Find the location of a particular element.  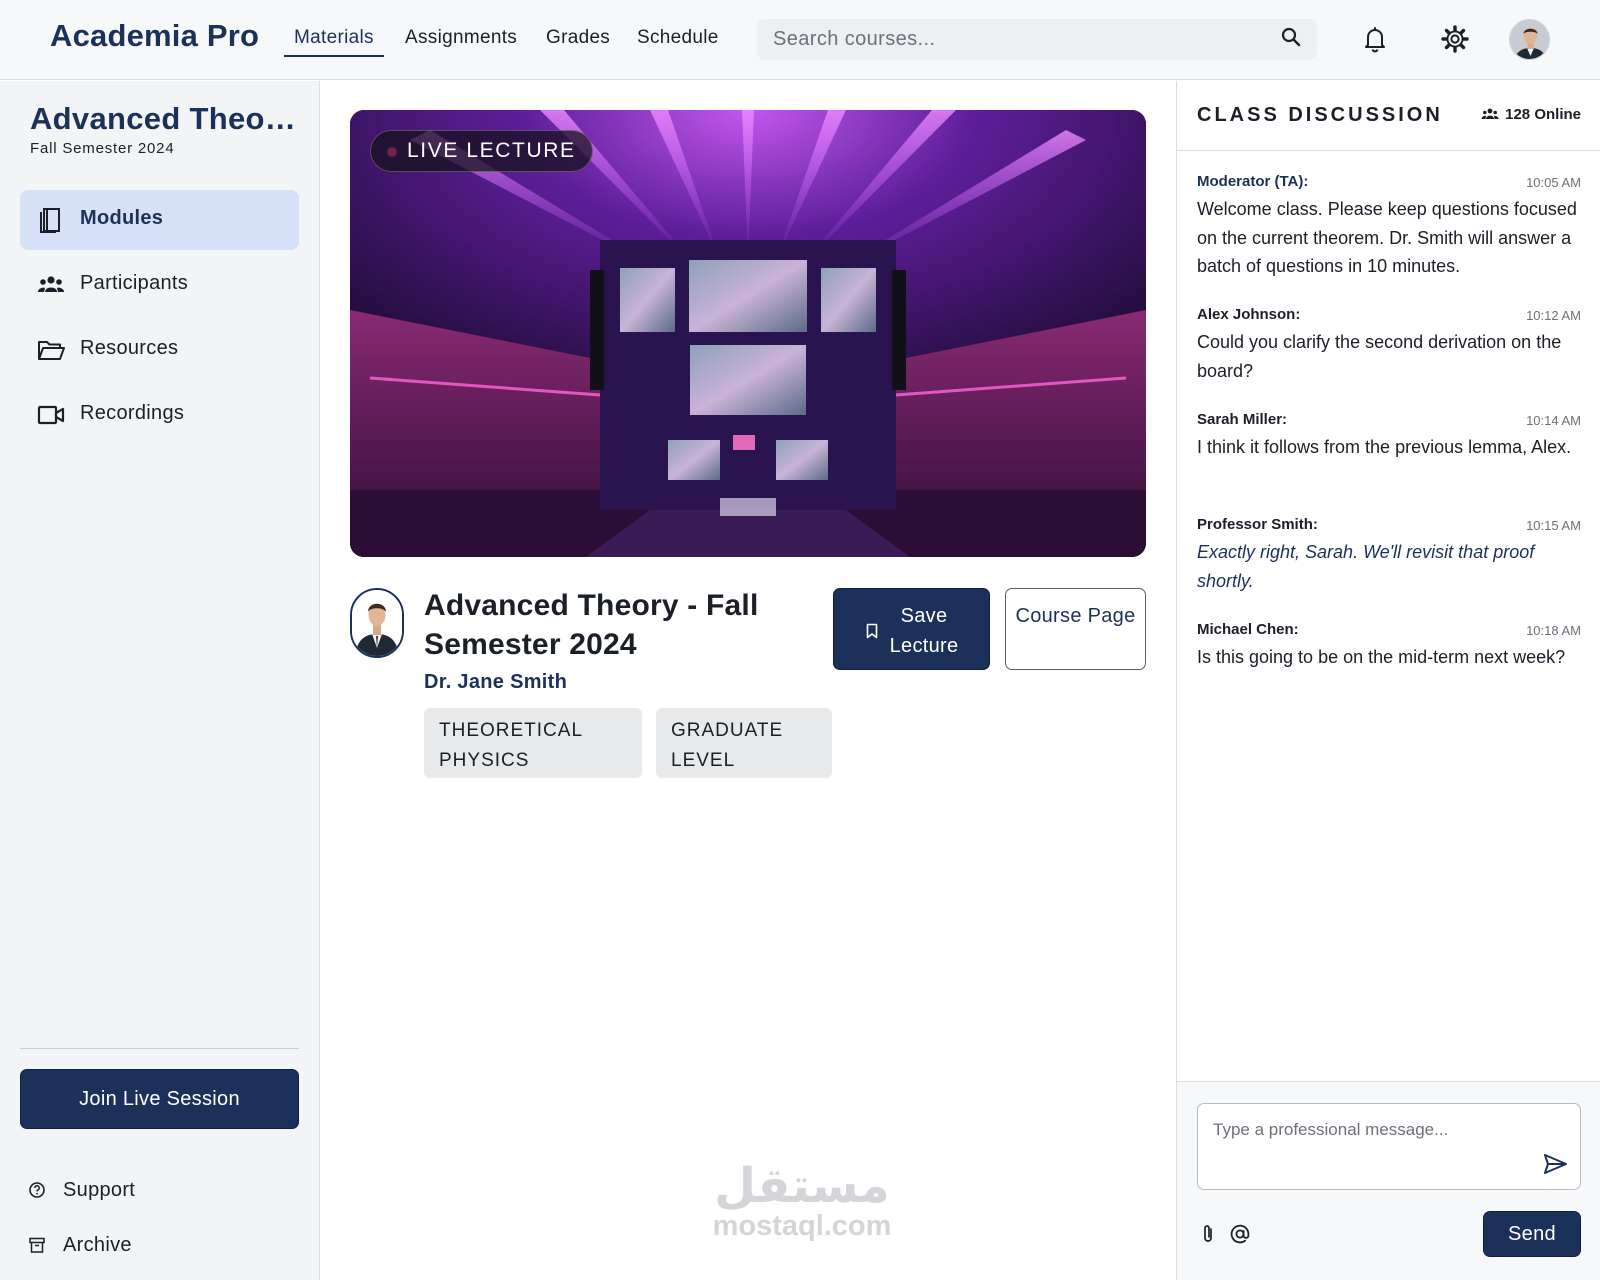

send-arrow-icon is located at coordinates (1555, 1164).